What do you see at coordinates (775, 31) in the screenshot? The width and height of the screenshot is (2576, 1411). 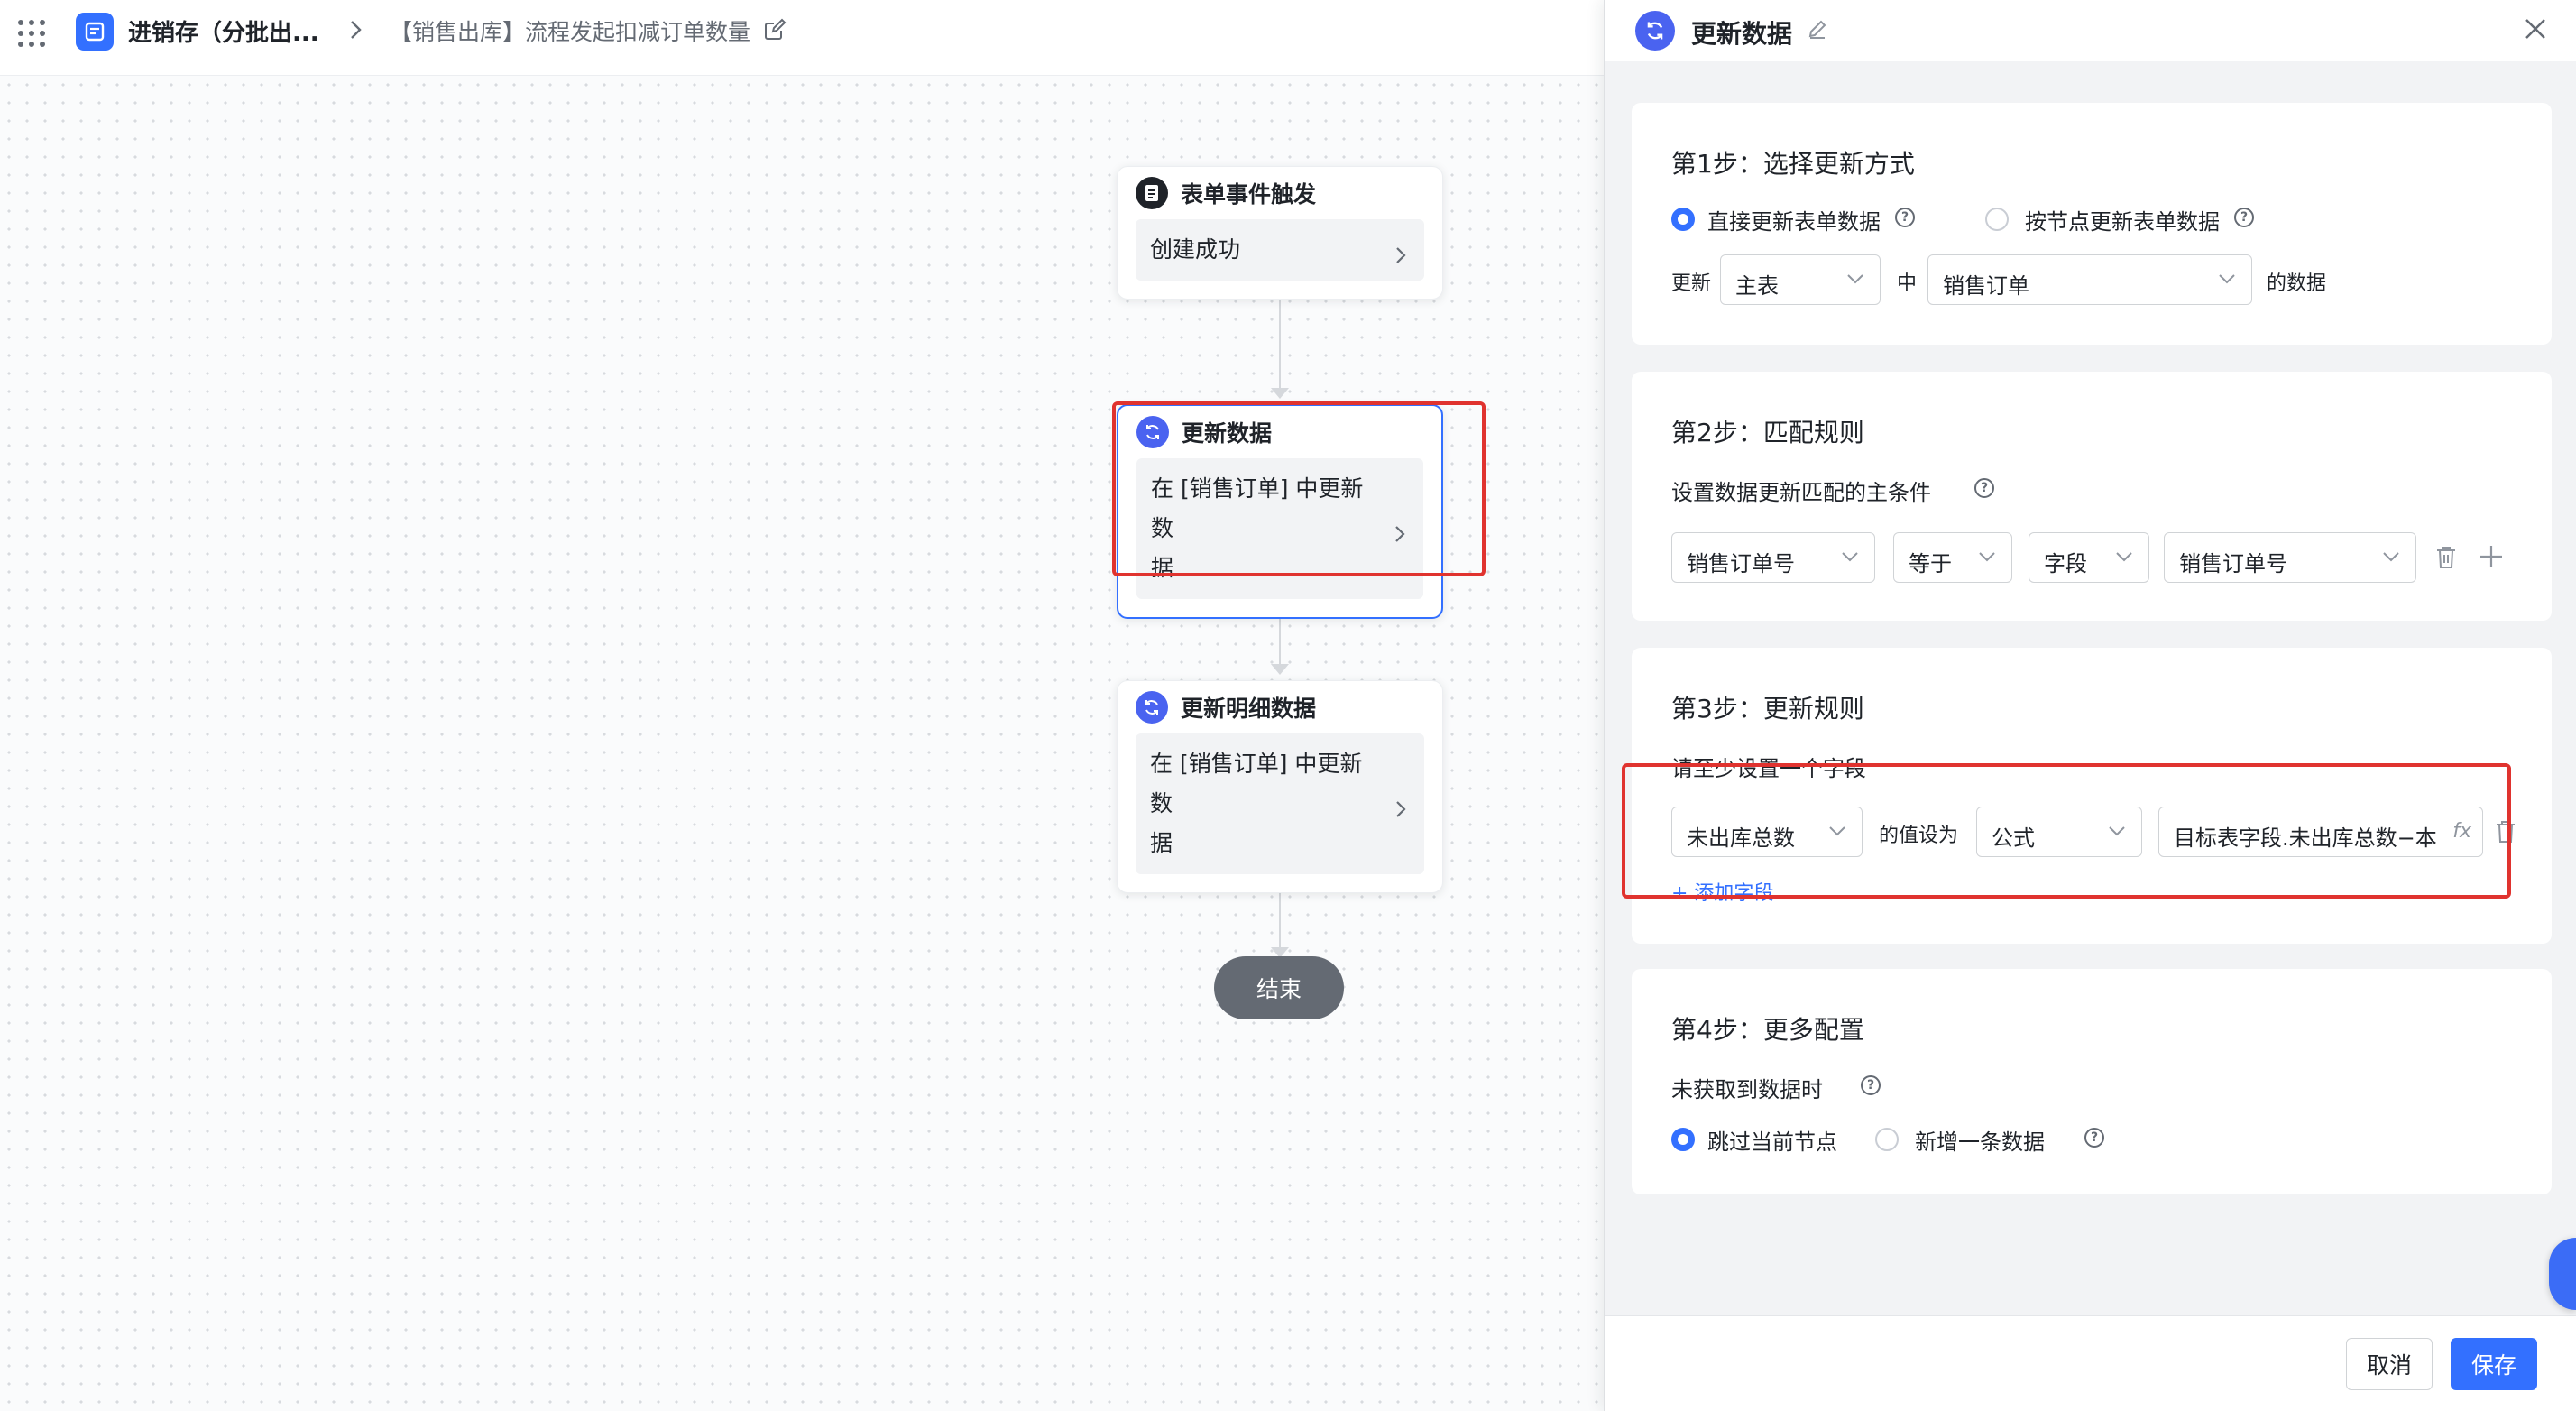 I see `edit-icon` at bounding box center [775, 31].